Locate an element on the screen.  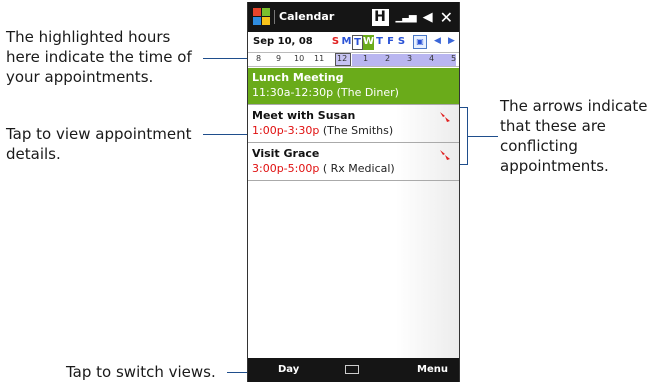
hour-label: 2 is located at coordinates (388, 58).